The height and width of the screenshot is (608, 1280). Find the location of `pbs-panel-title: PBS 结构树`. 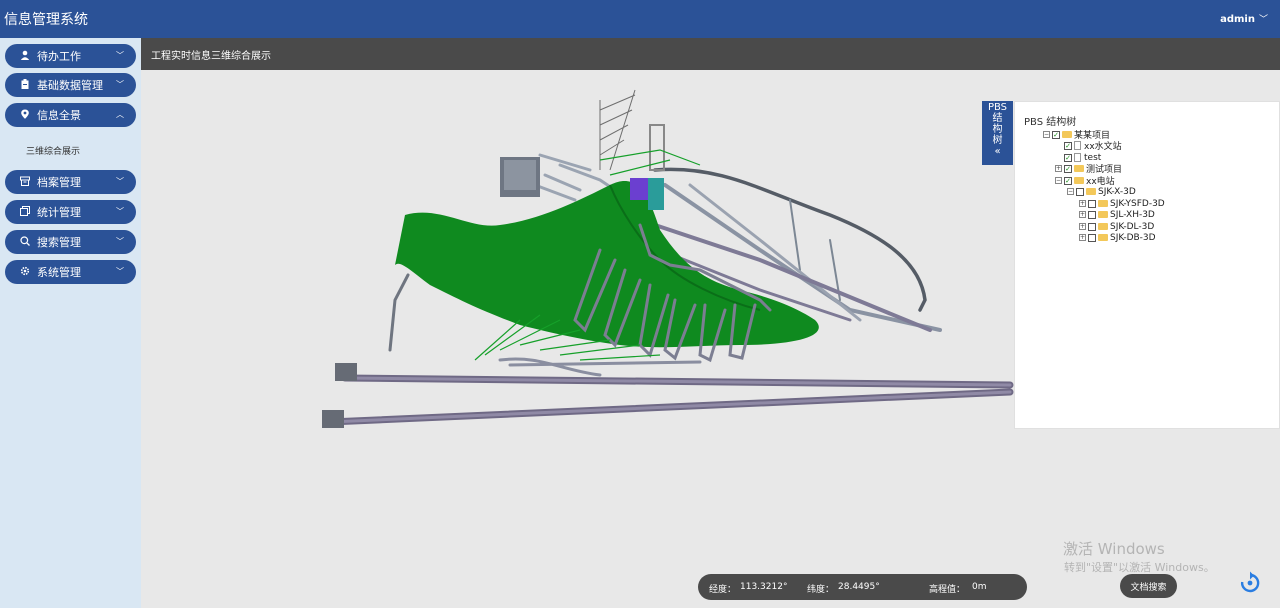

pbs-panel-title: PBS 结构树 is located at coordinates (1050, 122).